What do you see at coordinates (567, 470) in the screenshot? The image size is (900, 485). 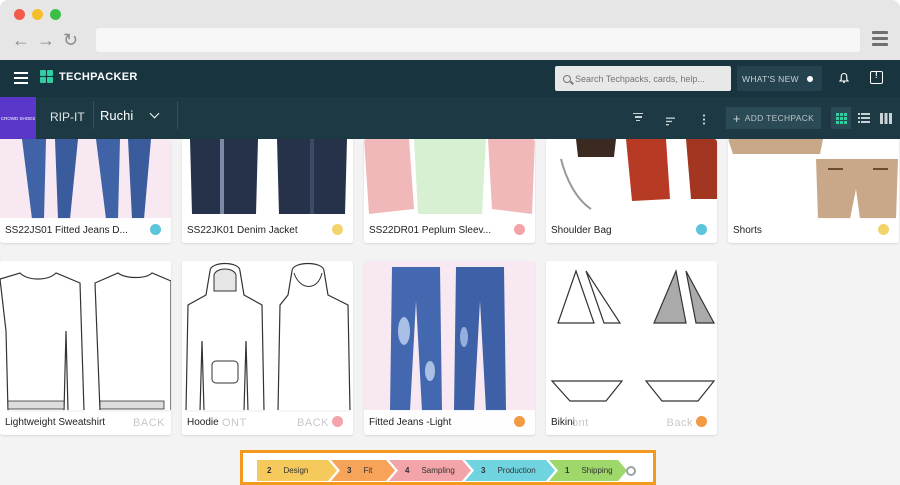 I see `stage-count: 1` at bounding box center [567, 470].